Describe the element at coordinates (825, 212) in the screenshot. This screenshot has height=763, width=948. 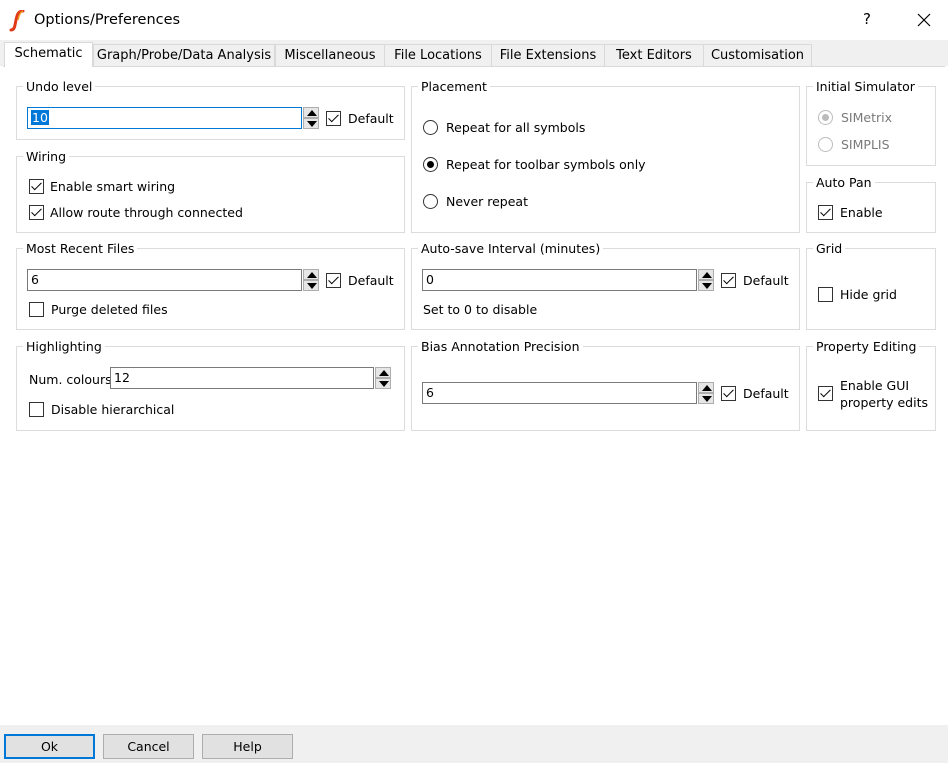
I see `auto-pan-checkbox` at that location.